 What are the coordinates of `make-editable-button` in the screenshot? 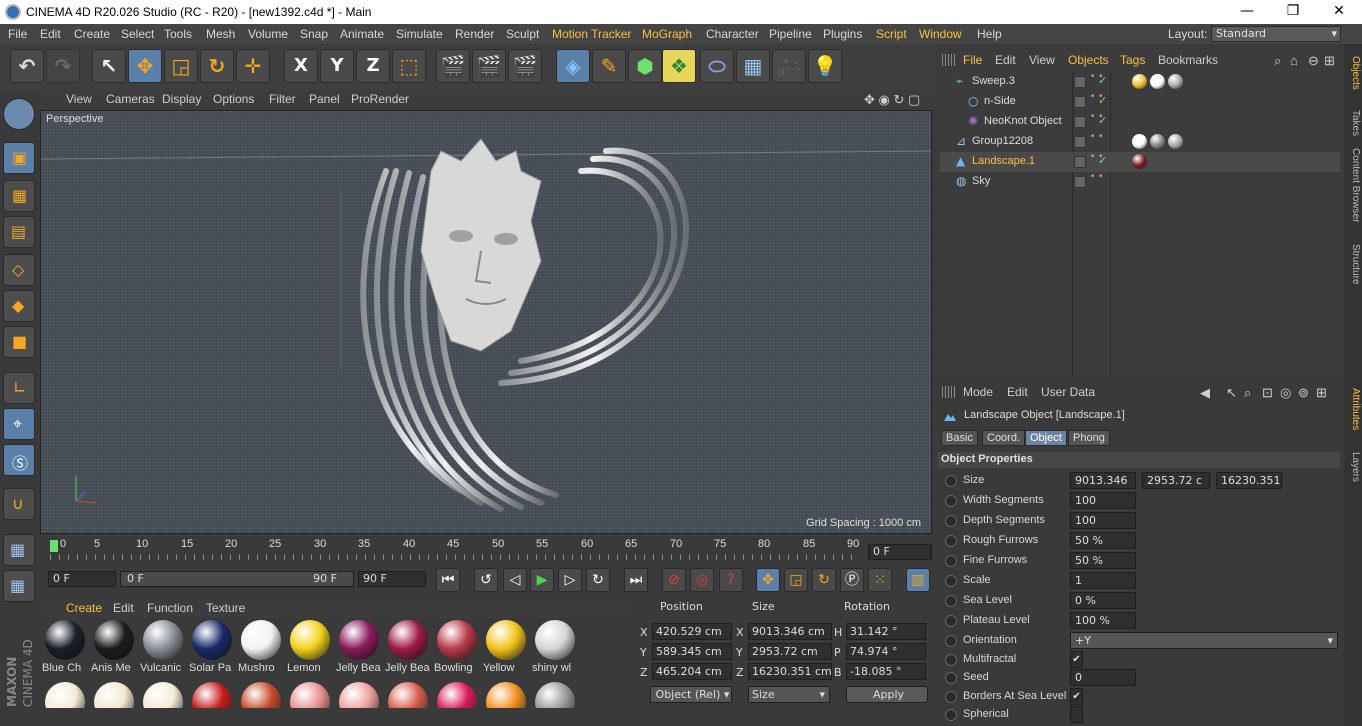 It's located at (19, 114).